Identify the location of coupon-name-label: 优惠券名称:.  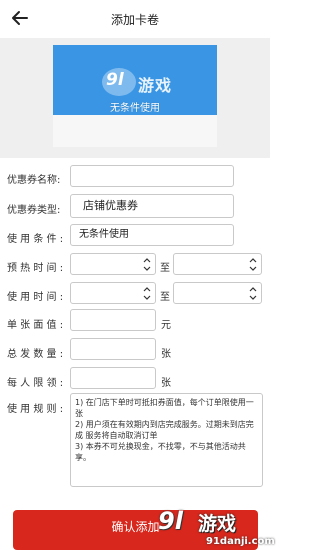
(34, 180).